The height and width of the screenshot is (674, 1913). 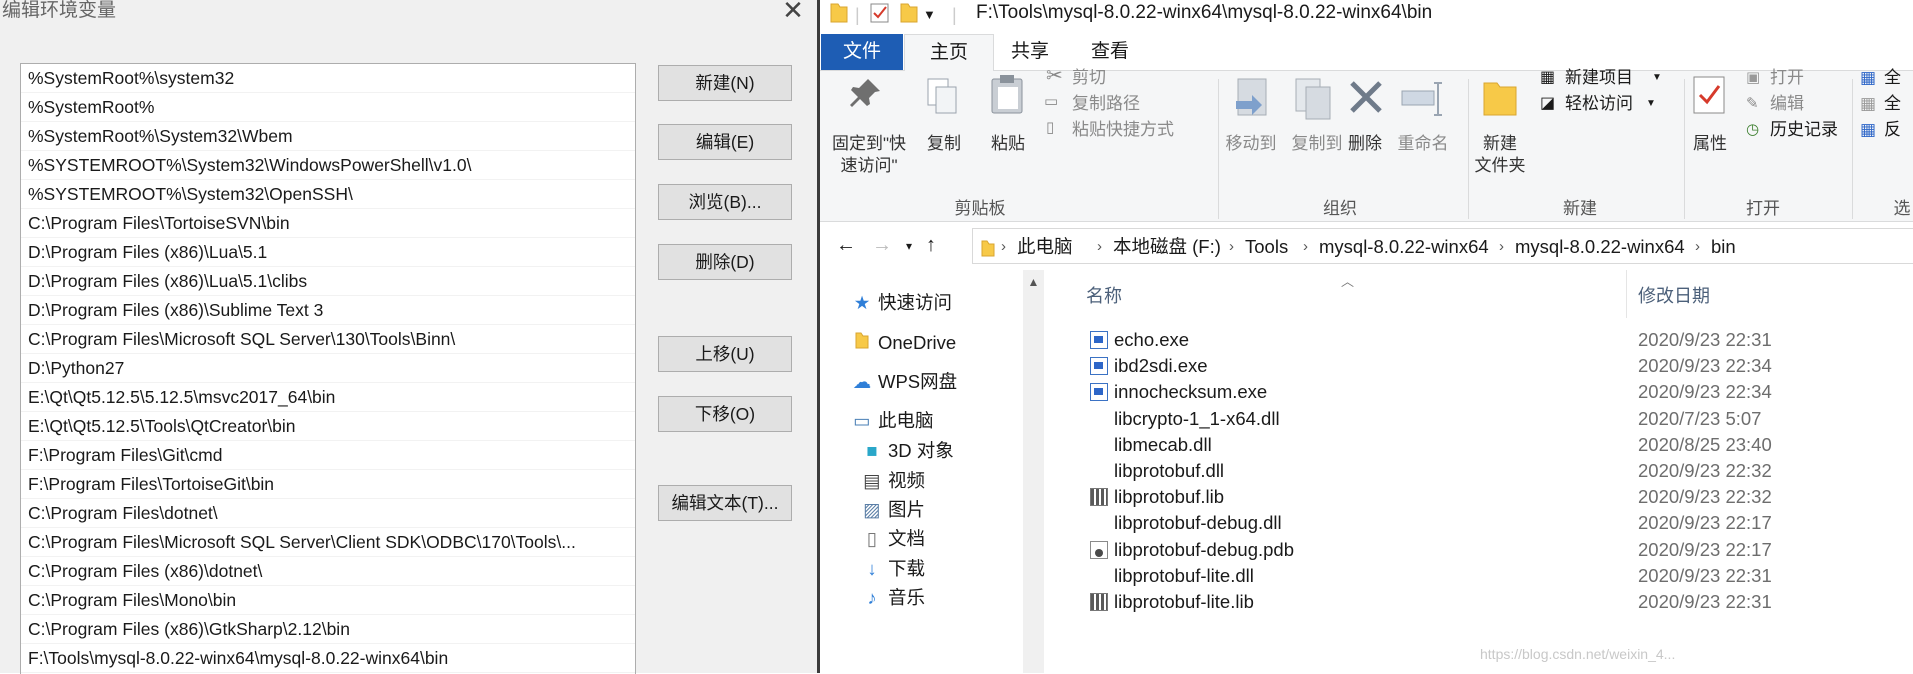 I want to click on column-header-date: 修改日期, so click(x=1674, y=295).